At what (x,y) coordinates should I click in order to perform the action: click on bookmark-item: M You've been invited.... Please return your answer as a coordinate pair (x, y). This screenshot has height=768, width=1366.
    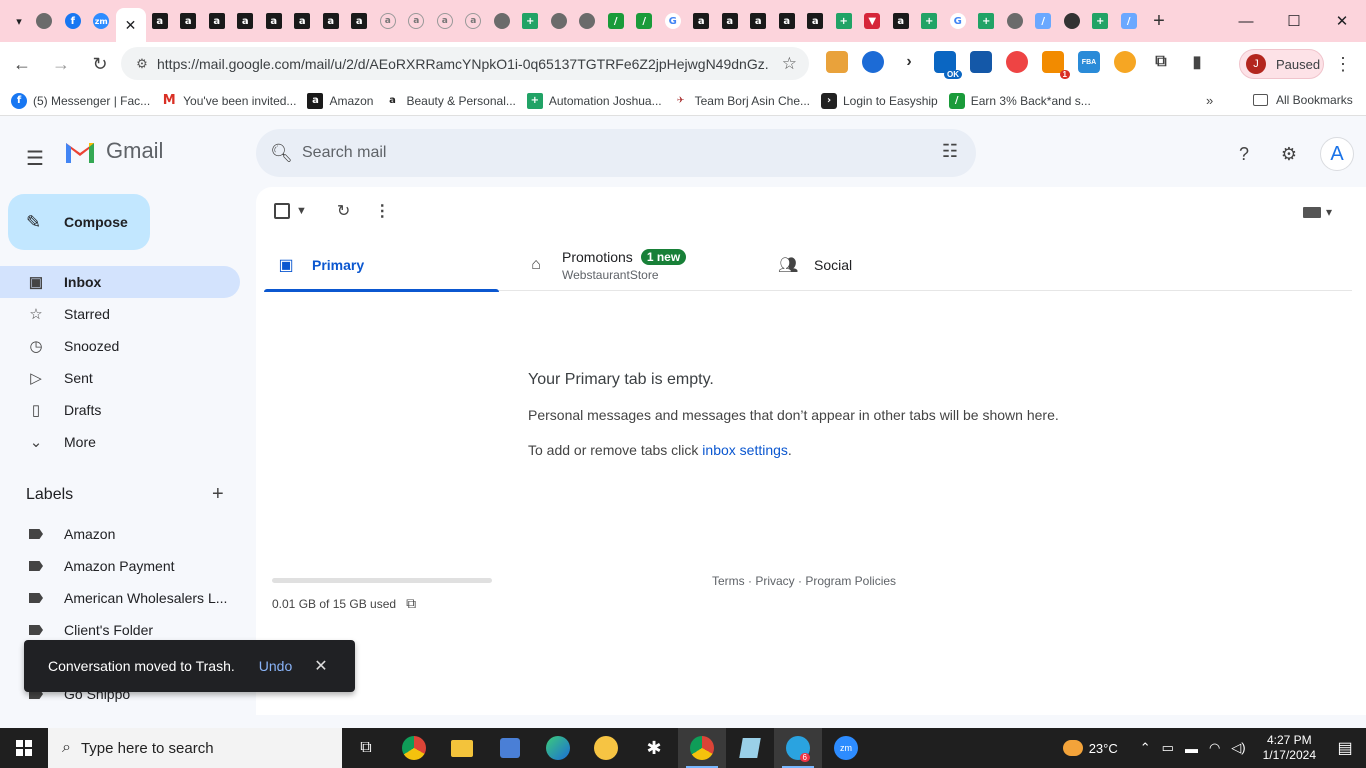
    Looking at the image, I should click on (228, 100).